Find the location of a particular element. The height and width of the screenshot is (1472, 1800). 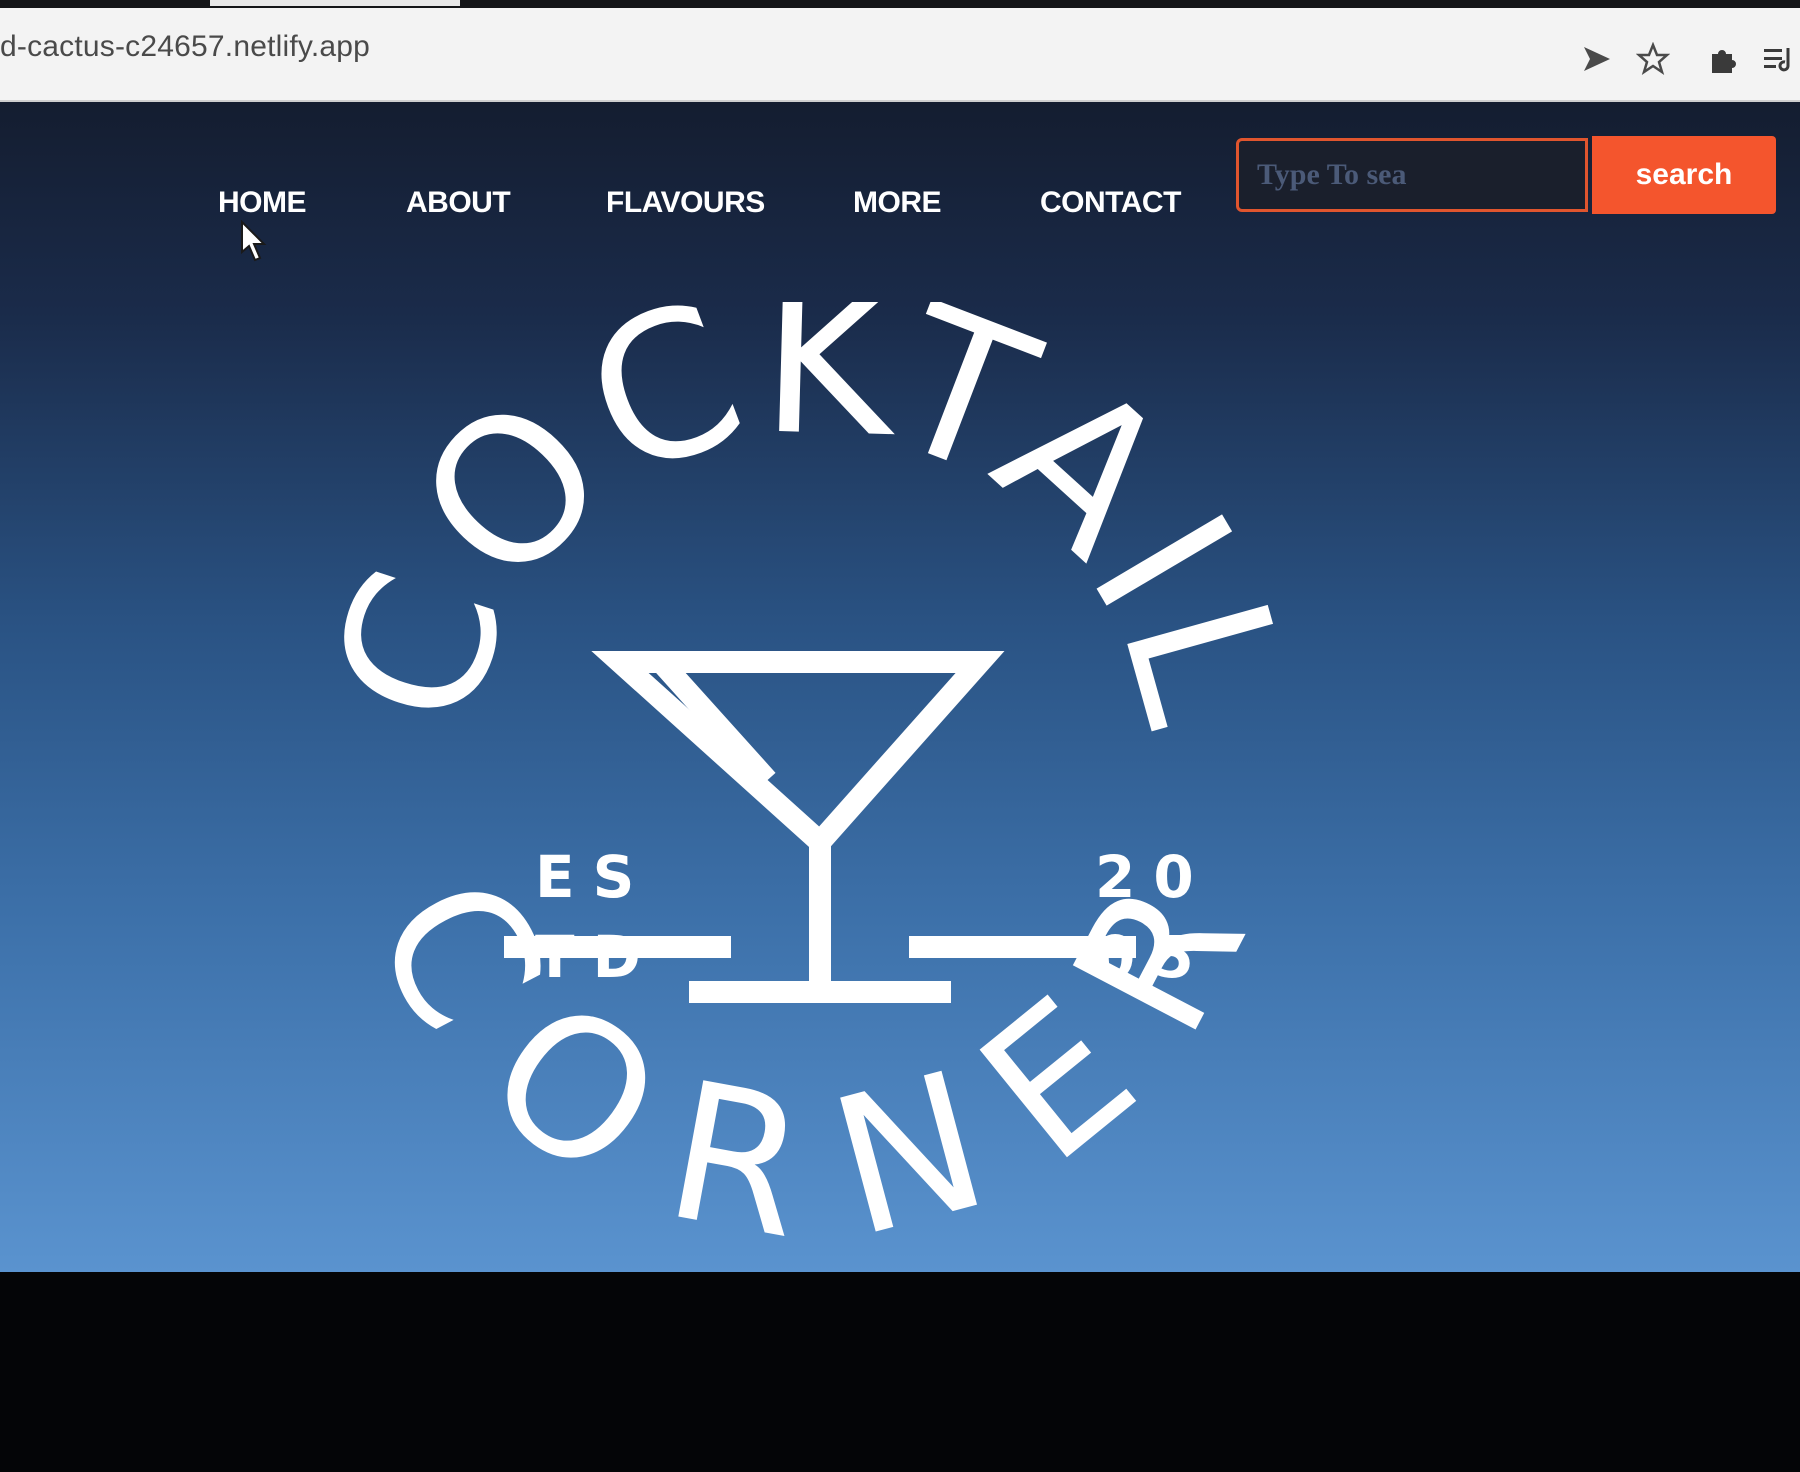

browser-toolbar: d-cactus-c24657.netlify.app is located at coordinates (900, 55).